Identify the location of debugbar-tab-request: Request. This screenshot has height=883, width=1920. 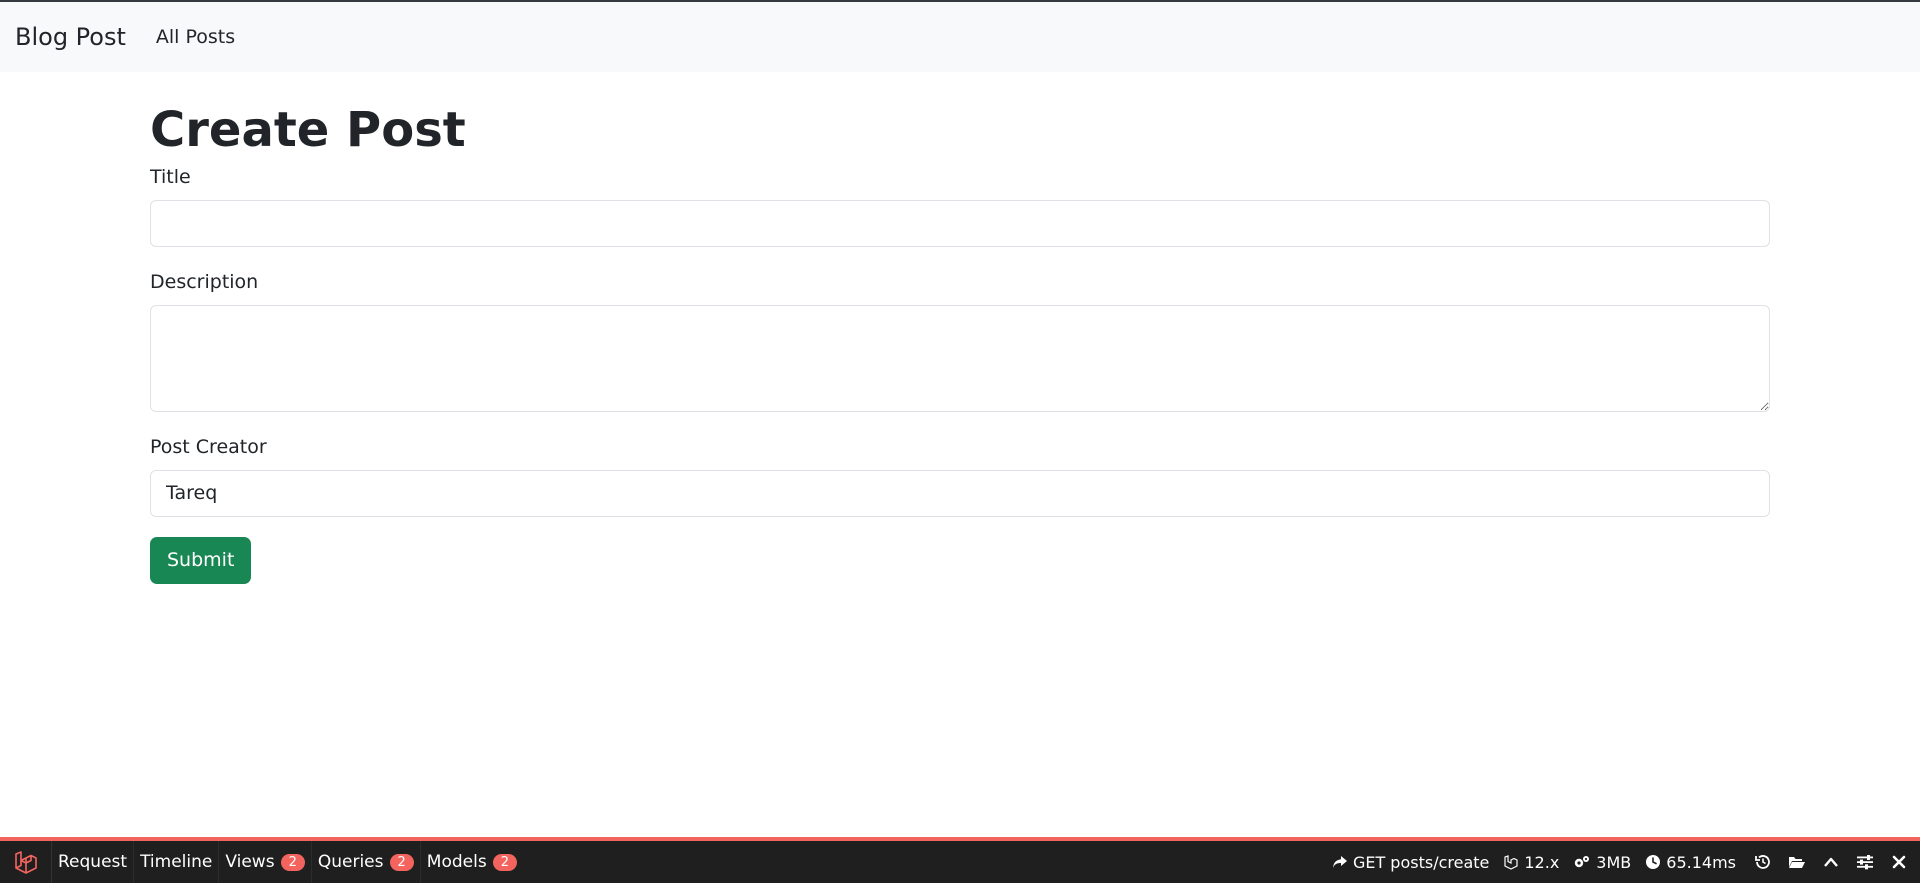
(93, 862).